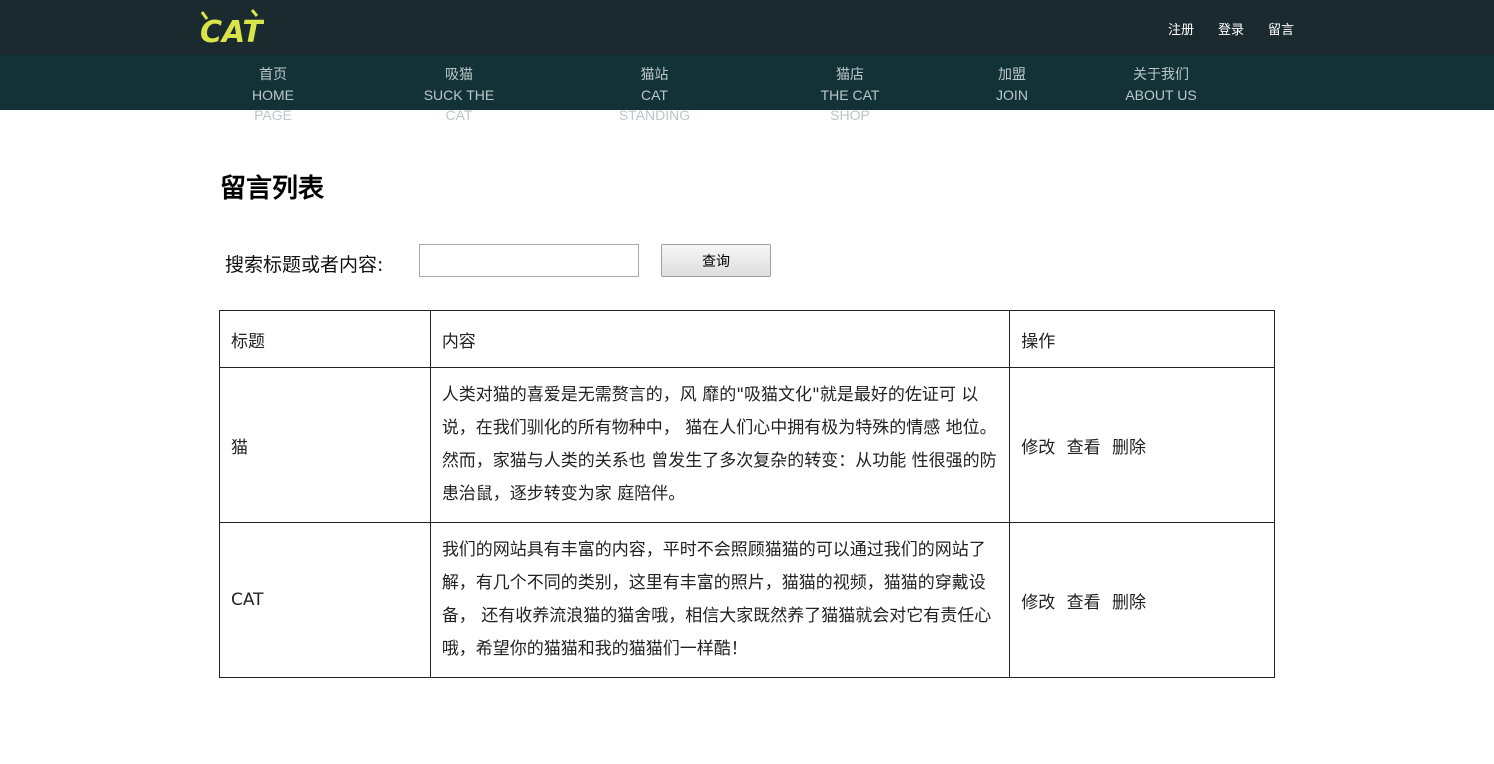 The height and width of the screenshot is (764, 1494). Describe the element at coordinates (1181, 28) in the screenshot. I see `register-link: 注册` at that location.